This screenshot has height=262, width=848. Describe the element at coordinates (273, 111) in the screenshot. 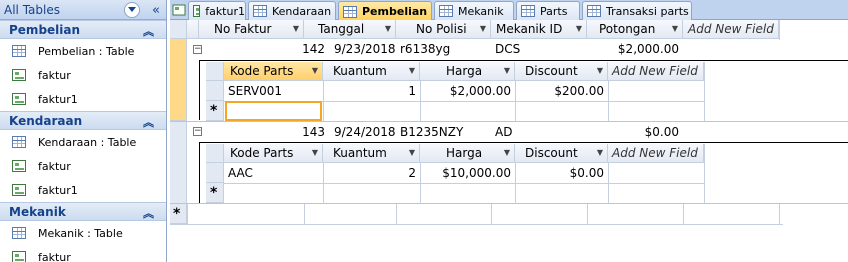

I see `active-new-record-input` at that location.